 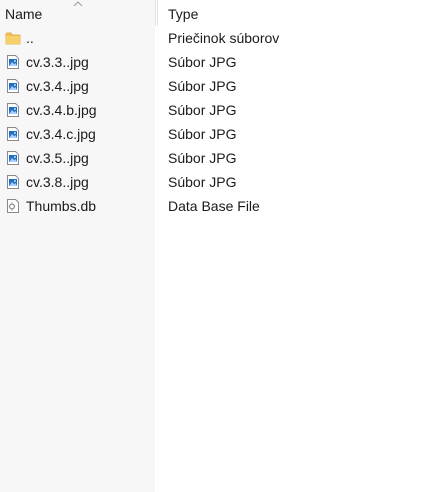 I want to click on file-name: cv.3.8..jpg, so click(x=57, y=182).